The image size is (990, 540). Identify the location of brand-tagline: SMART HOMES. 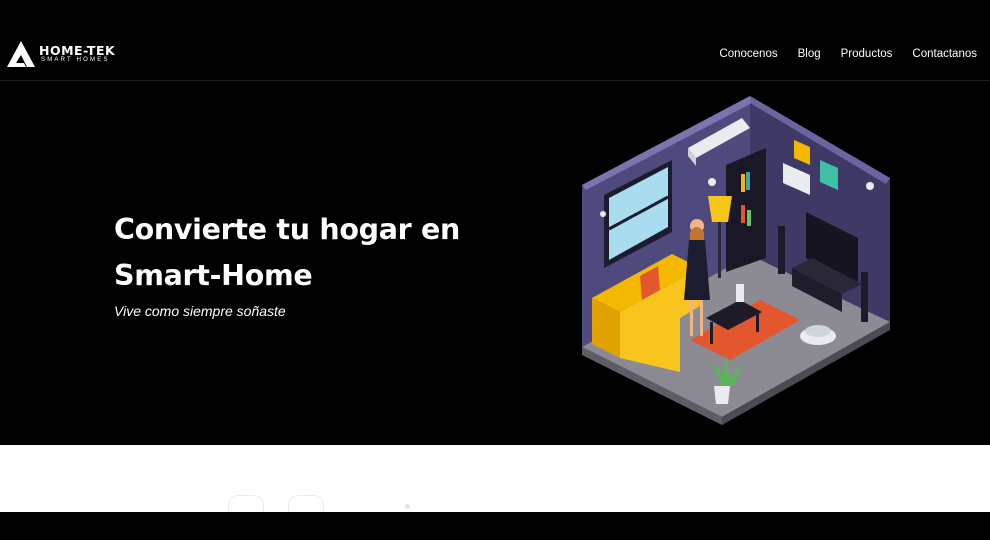
(75, 60).